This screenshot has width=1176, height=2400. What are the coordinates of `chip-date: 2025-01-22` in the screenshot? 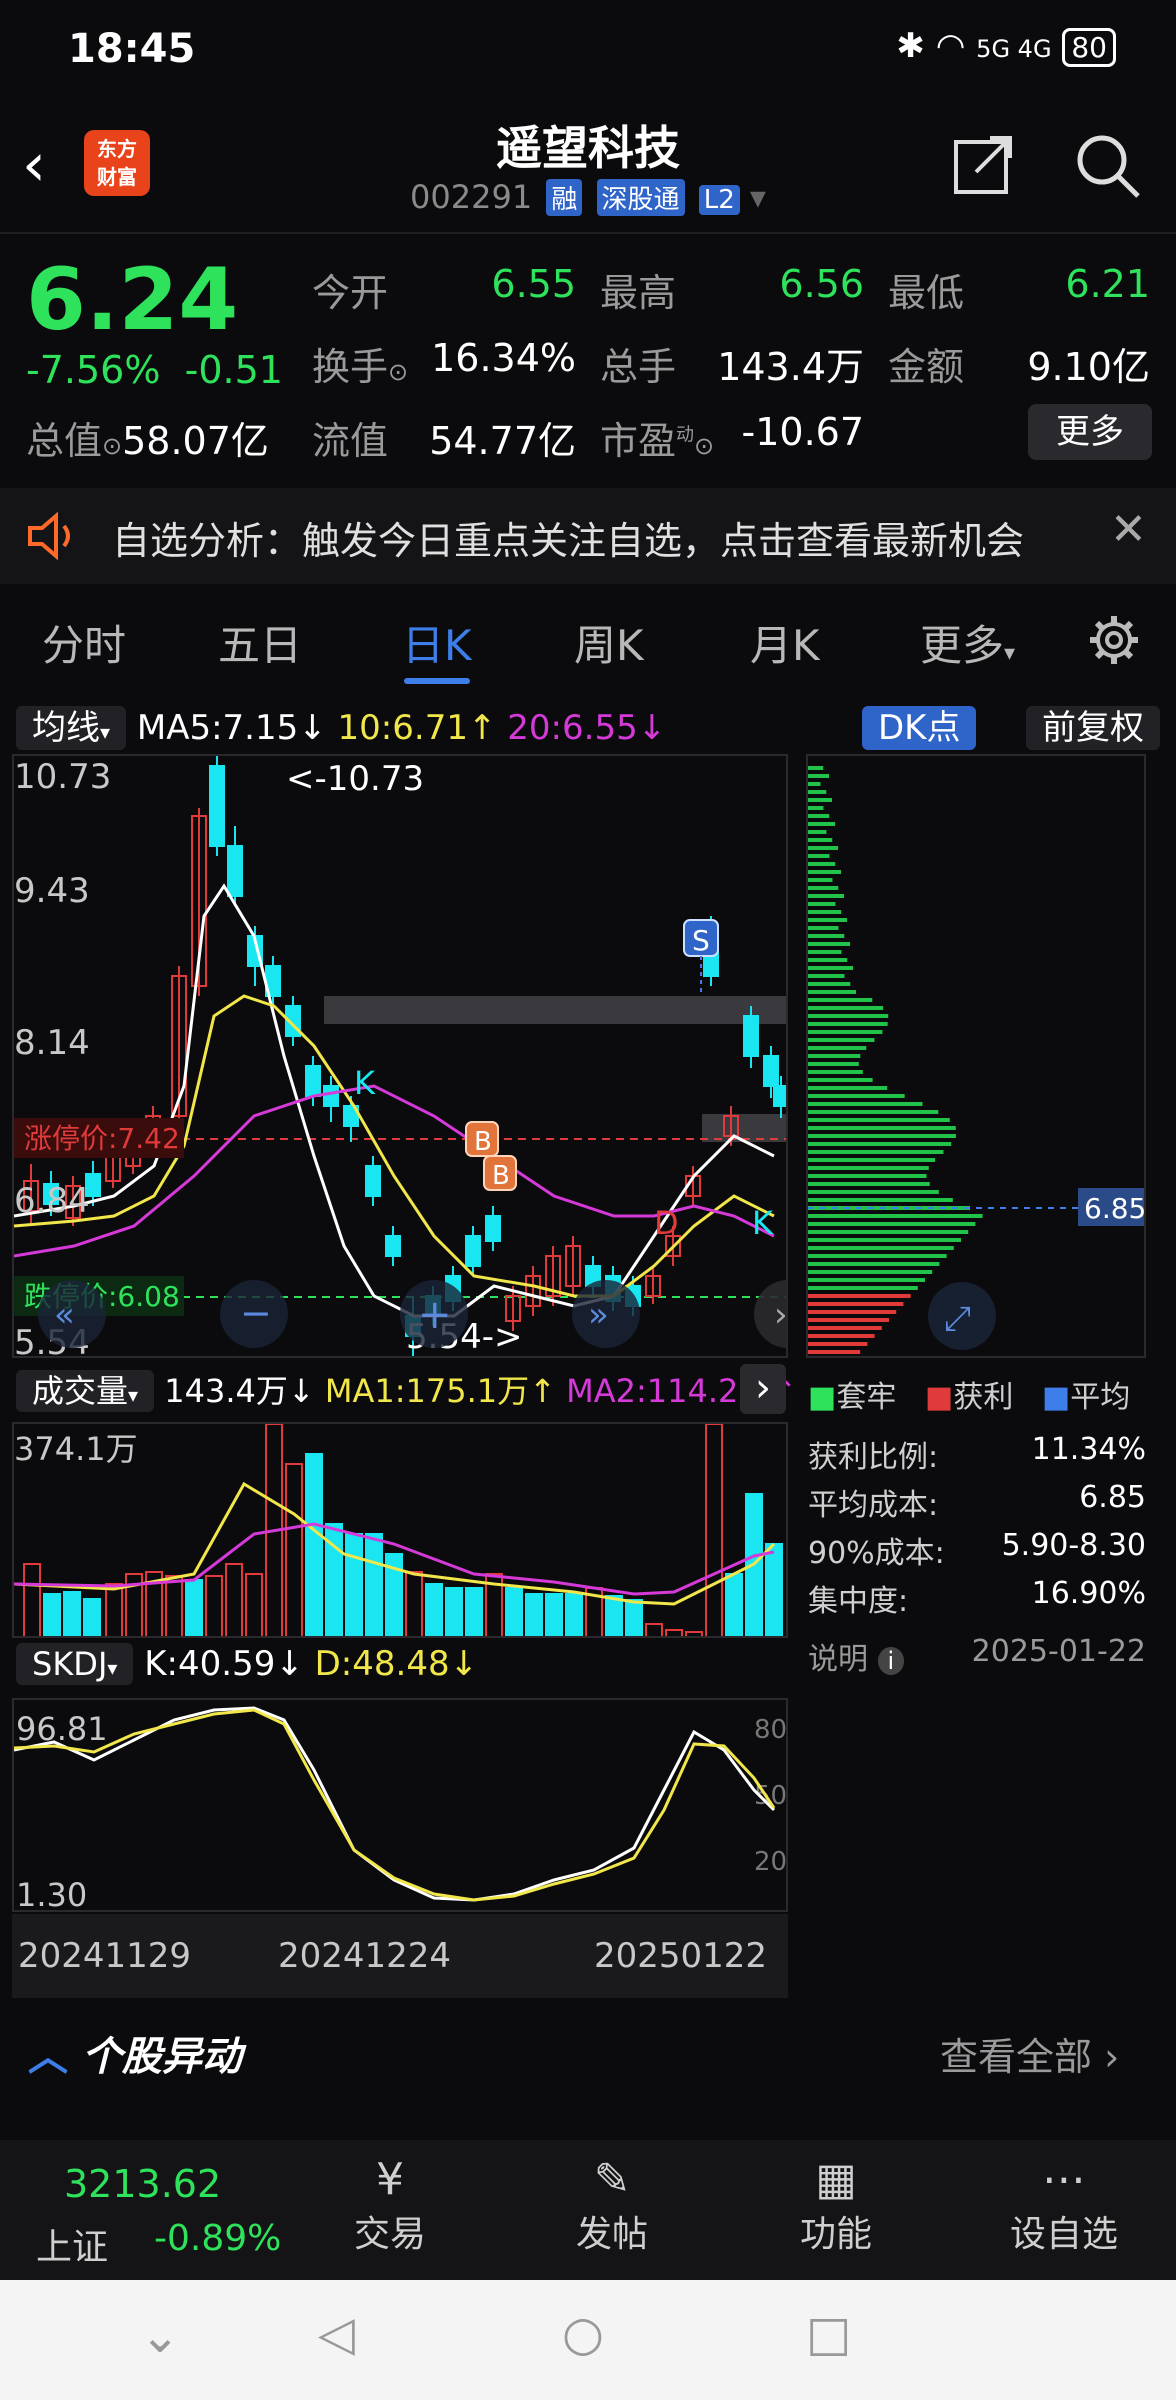 It's located at (1058, 1651).